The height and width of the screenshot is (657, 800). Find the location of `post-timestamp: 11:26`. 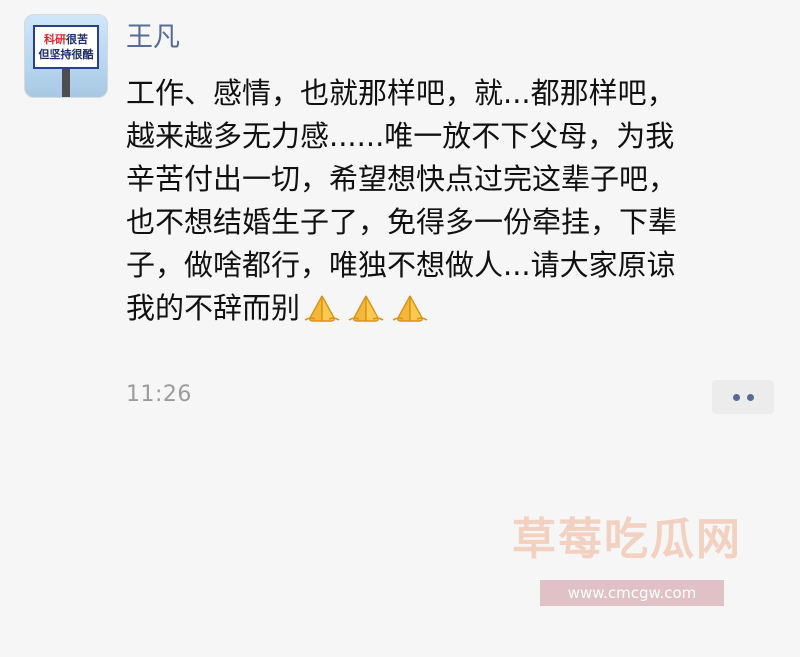

post-timestamp: 11:26 is located at coordinates (159, 394).